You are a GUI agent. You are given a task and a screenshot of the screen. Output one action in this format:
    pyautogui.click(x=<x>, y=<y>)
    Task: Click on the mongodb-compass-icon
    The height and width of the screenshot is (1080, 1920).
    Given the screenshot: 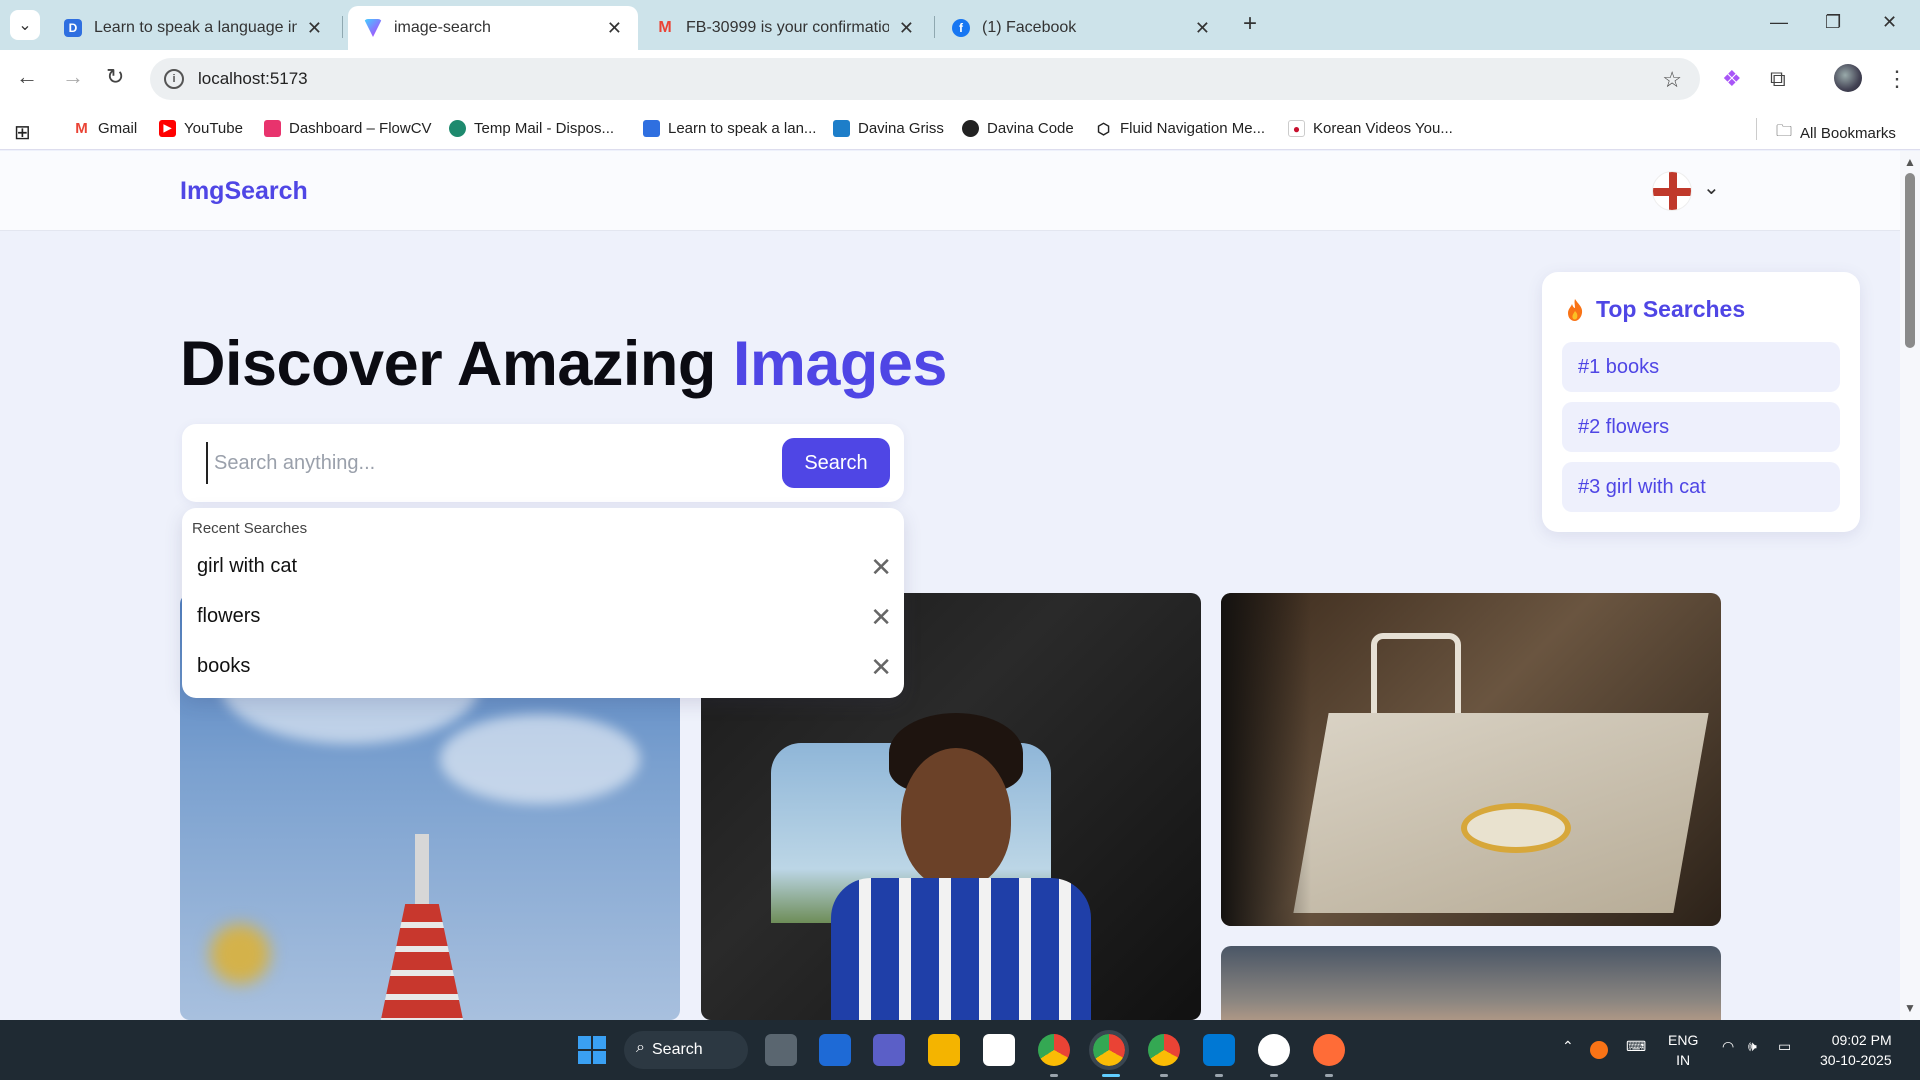 What is the action you would take?
    pyautogui.click(x=1274, y=1050)
    